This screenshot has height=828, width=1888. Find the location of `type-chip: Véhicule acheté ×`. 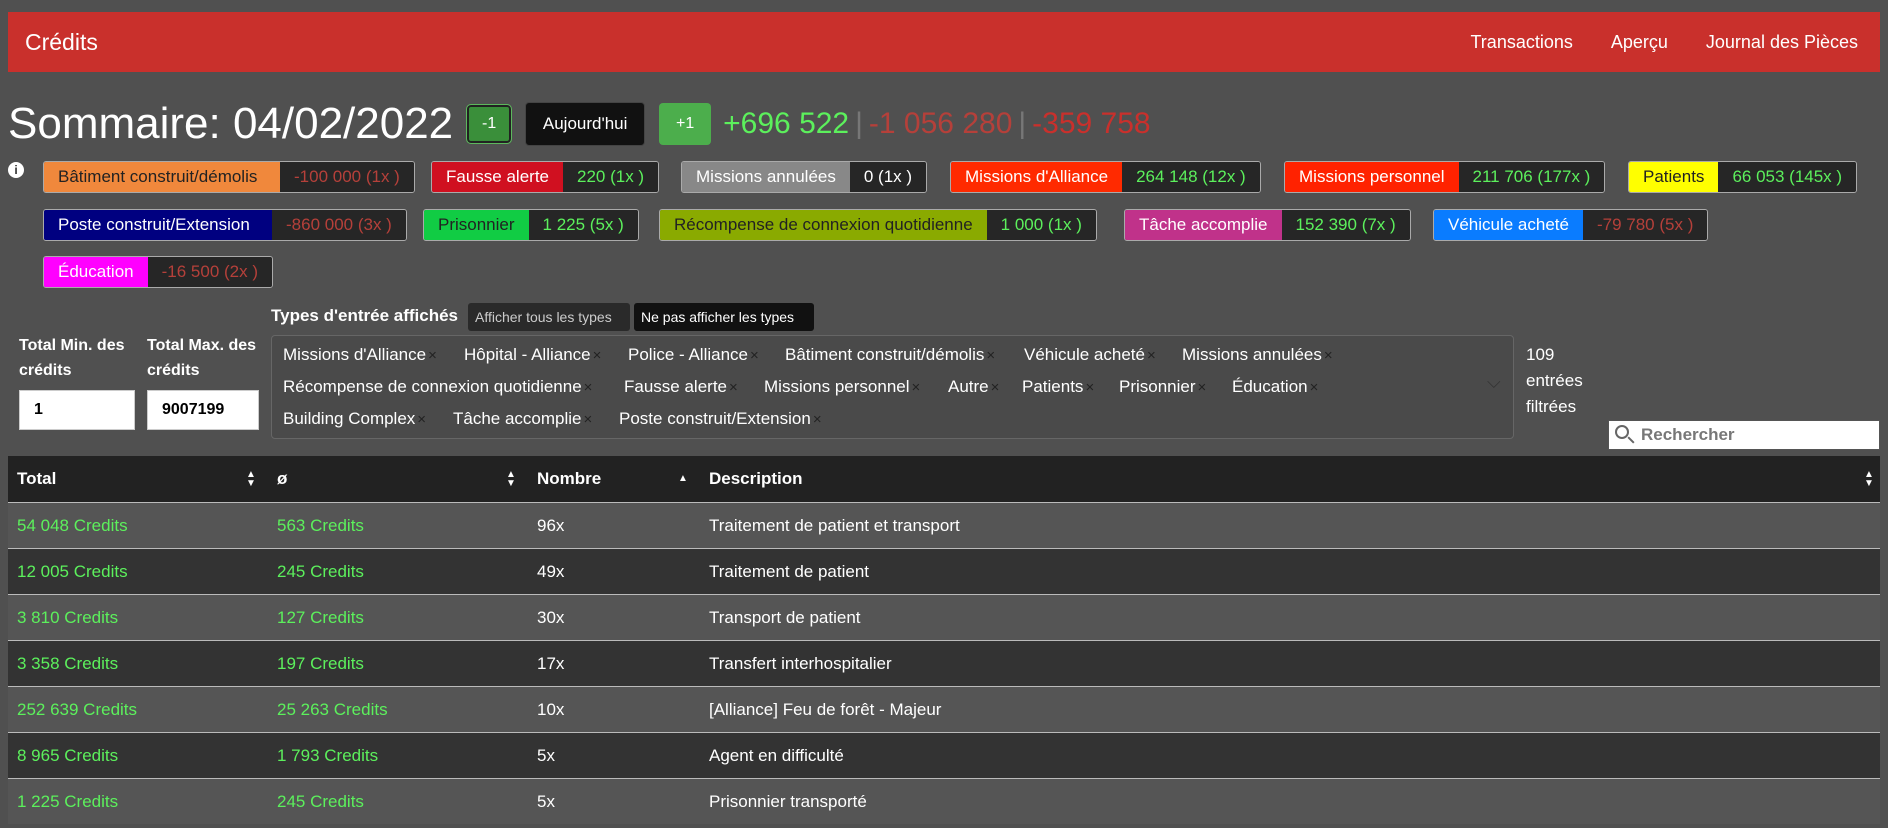

type-chip: Véhicule acheté × is located at coordinates (1090, 355).